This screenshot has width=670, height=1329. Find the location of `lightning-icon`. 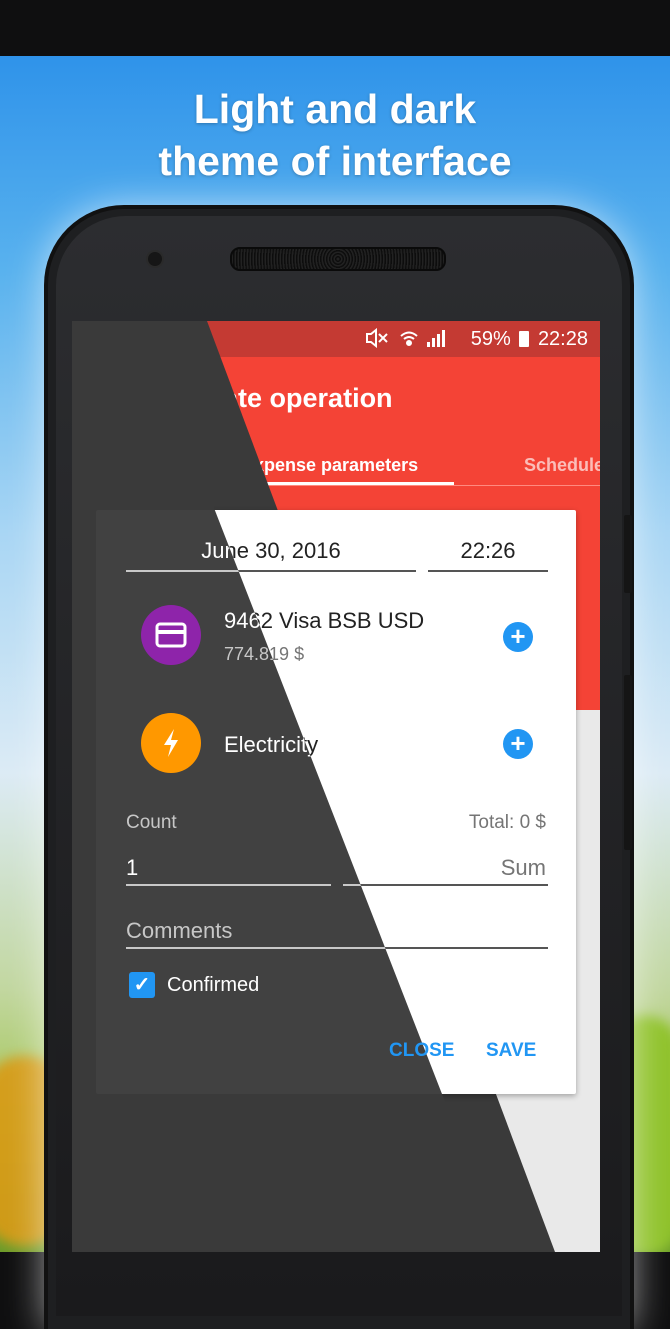

lightning-icon is located at coordinates (171, 743).